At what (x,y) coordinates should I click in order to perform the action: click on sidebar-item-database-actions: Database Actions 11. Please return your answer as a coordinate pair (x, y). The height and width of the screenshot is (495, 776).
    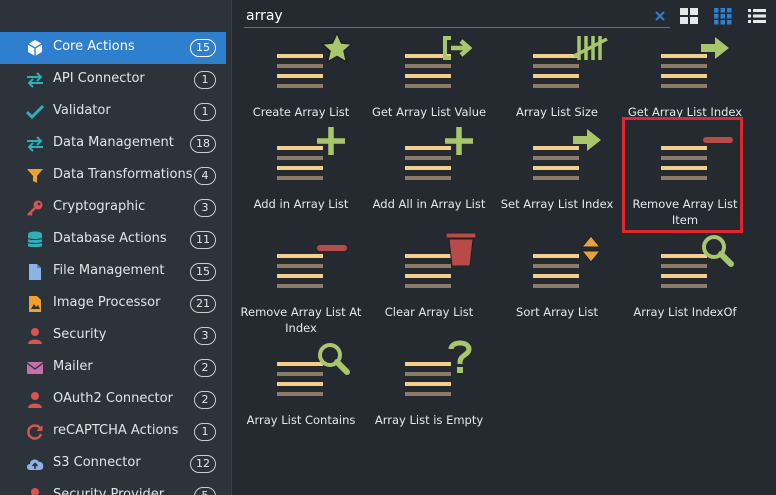
    Looking at the image, I should click on (113, 240).